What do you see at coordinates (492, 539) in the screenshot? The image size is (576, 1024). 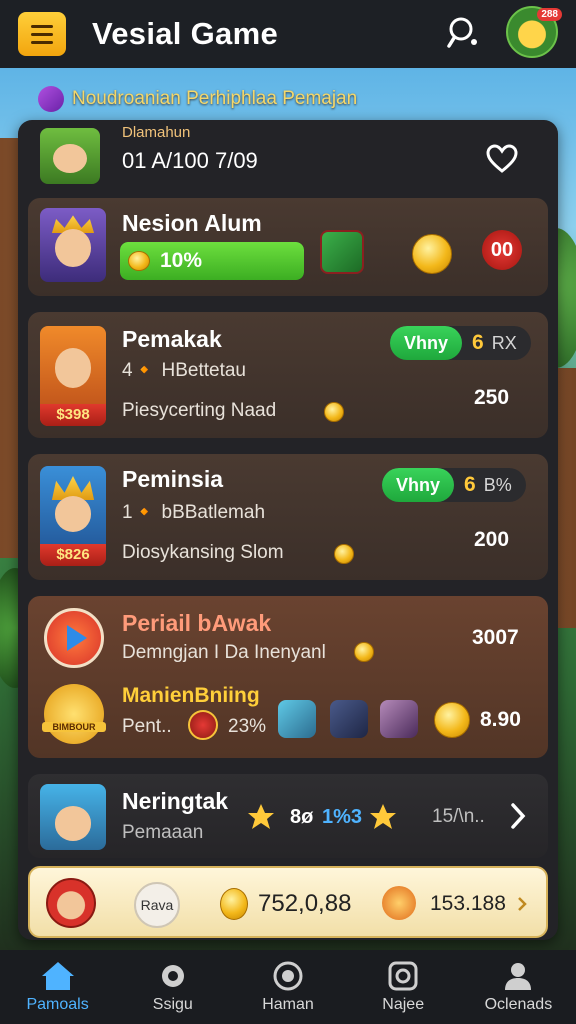 I see `item-value: 200` at bounding box center [492, 539].